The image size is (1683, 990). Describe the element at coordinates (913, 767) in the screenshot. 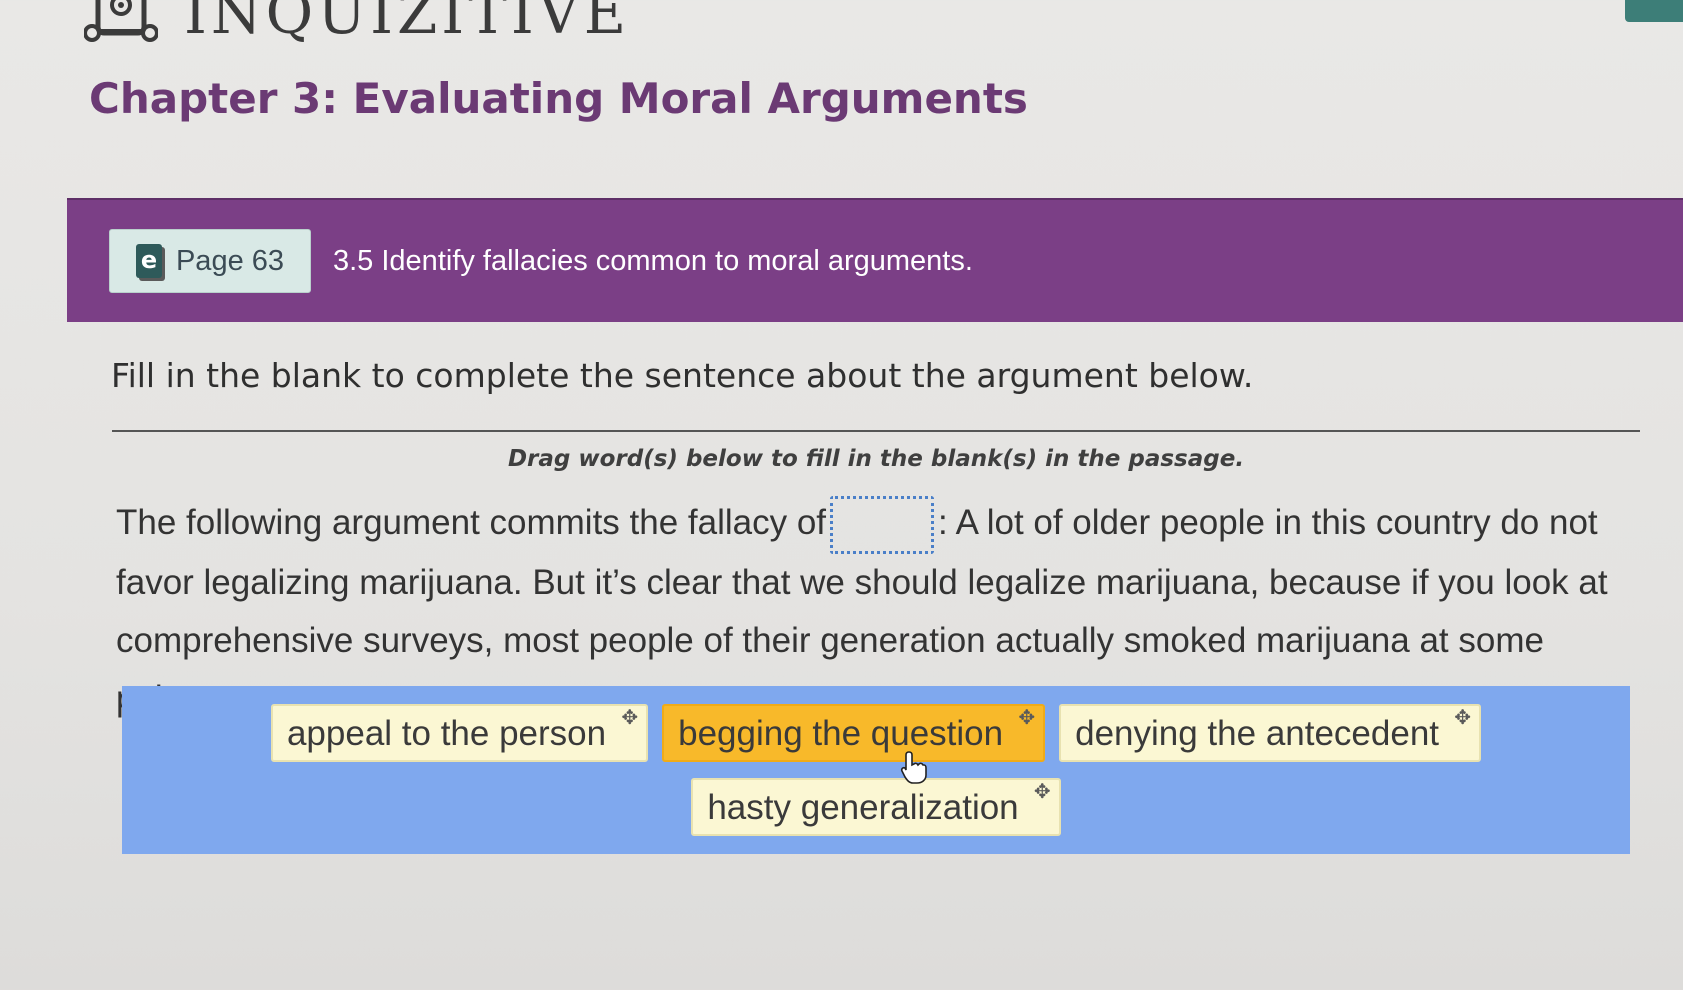

I see `hand-pointer-icon` at that location.